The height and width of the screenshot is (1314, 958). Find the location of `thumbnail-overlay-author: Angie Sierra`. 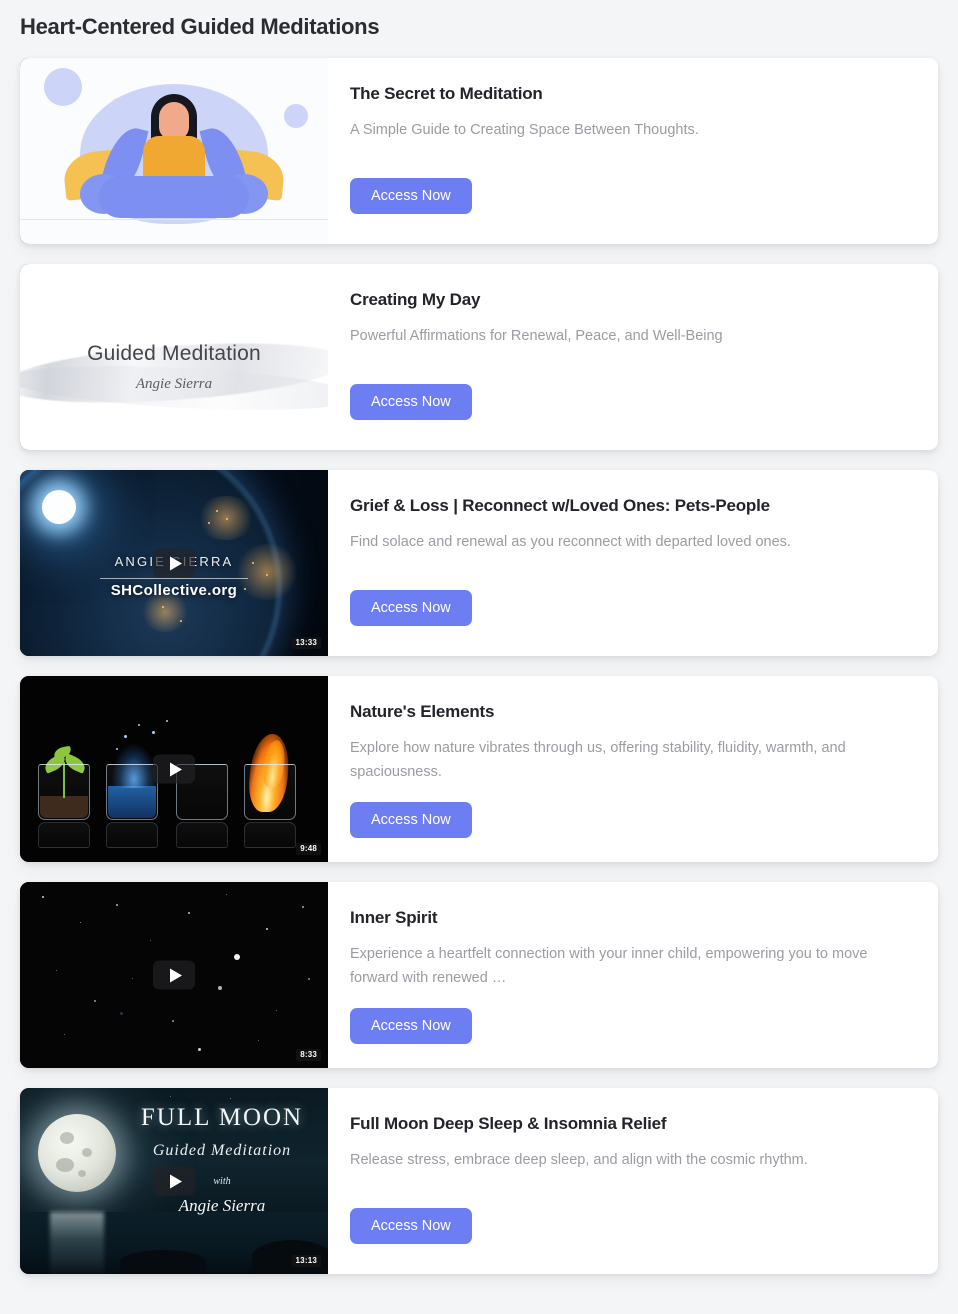

thumbnail-overlay-author: Angie Sierra is located at coordinates (174, 383).